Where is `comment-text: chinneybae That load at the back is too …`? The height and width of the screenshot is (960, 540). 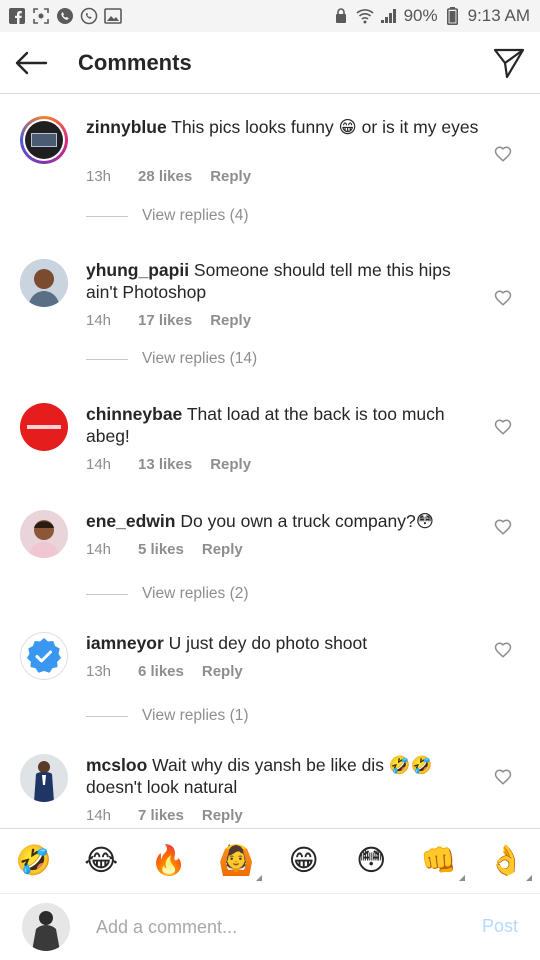
comment-text: chinneybae That load at the back is too … is located at coordinates (265, 425).